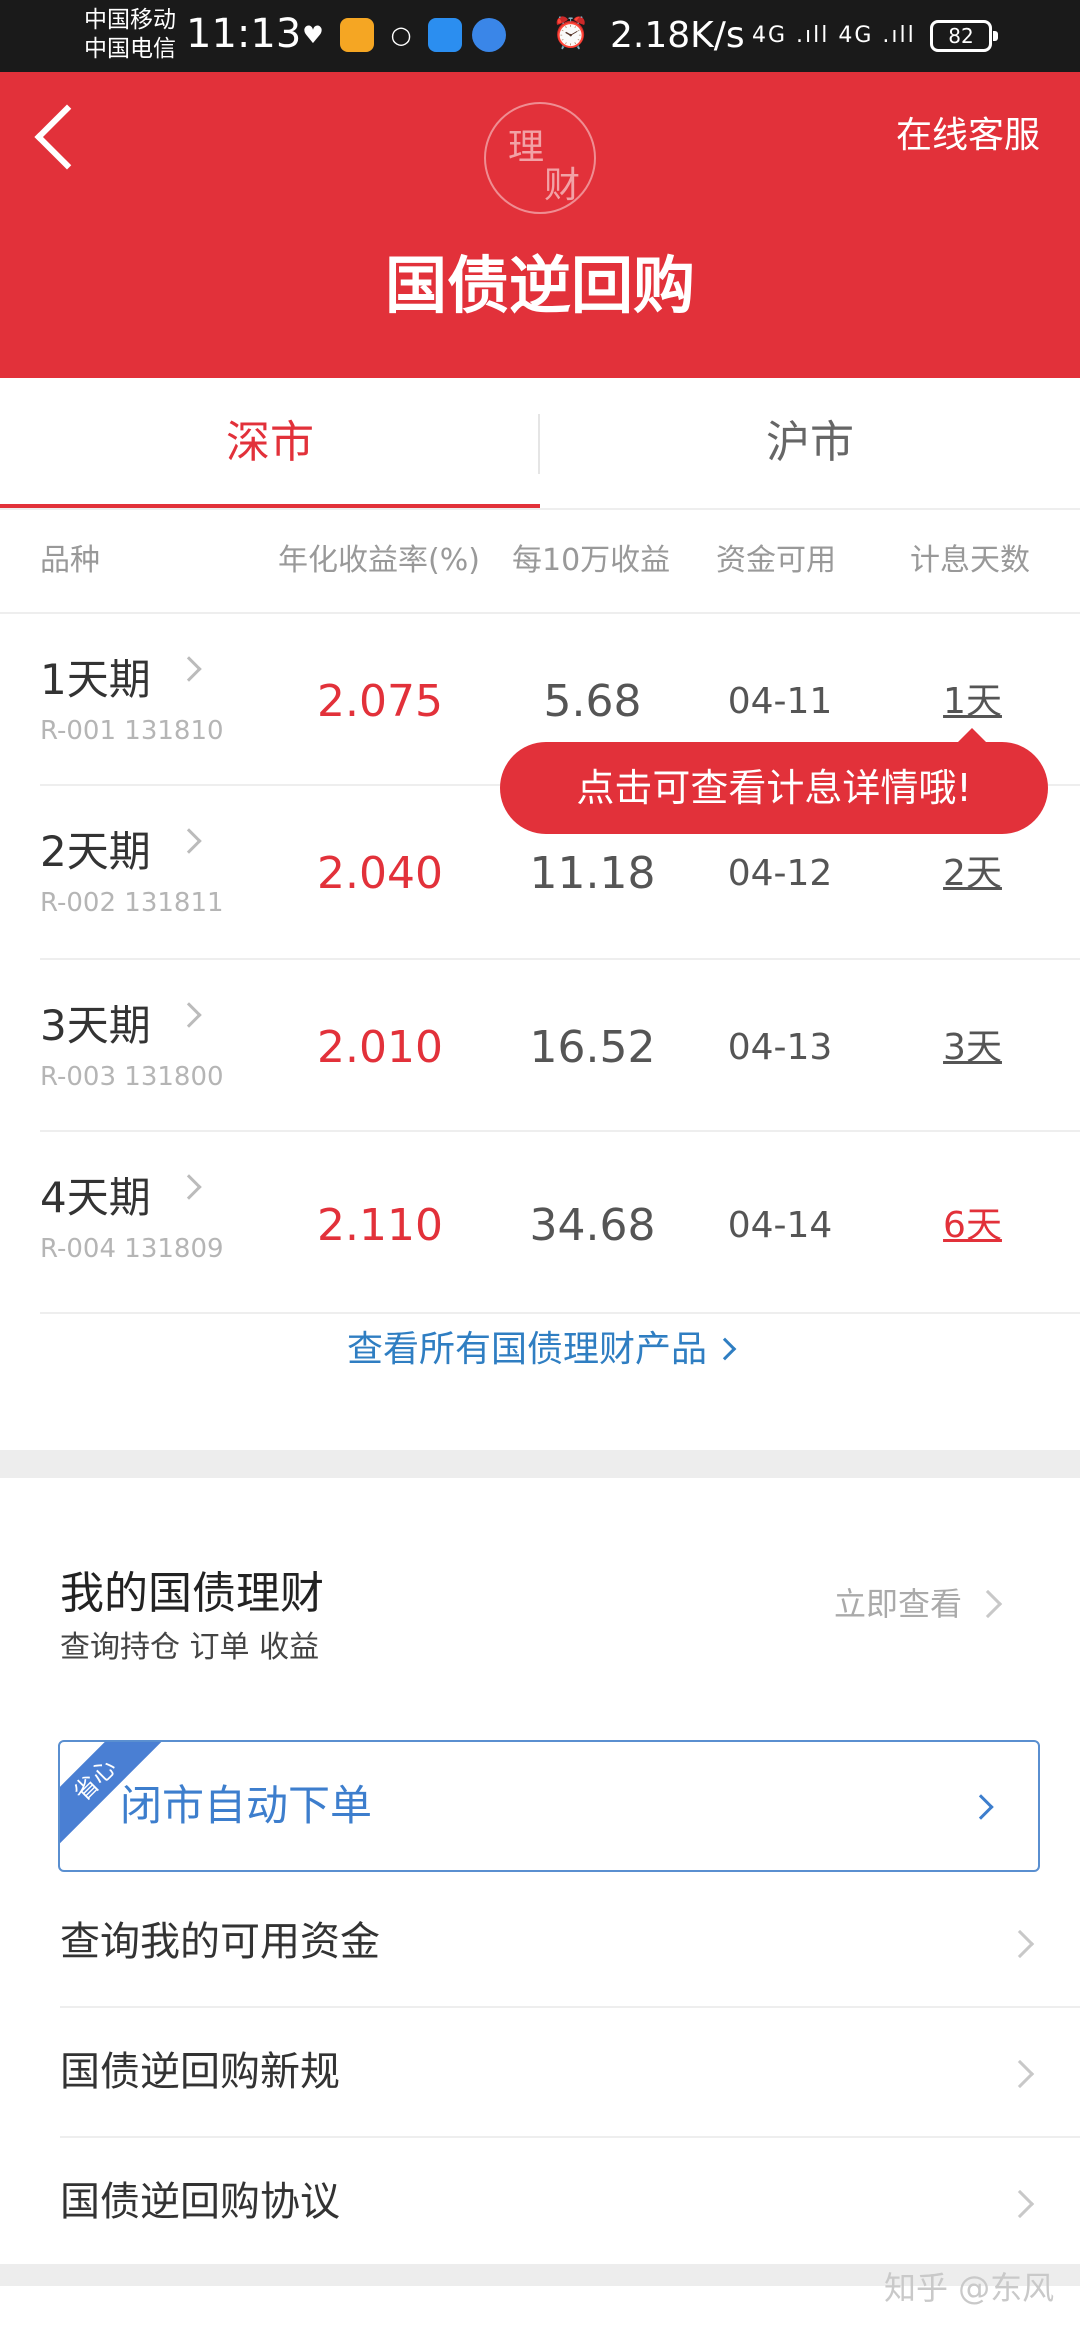 This screenshot has width=1080, height=2340. What do you see at coordinates (132, 731) in the screenshot?
I see `product-code: R-001 131810` at bounding box center [132, 731].